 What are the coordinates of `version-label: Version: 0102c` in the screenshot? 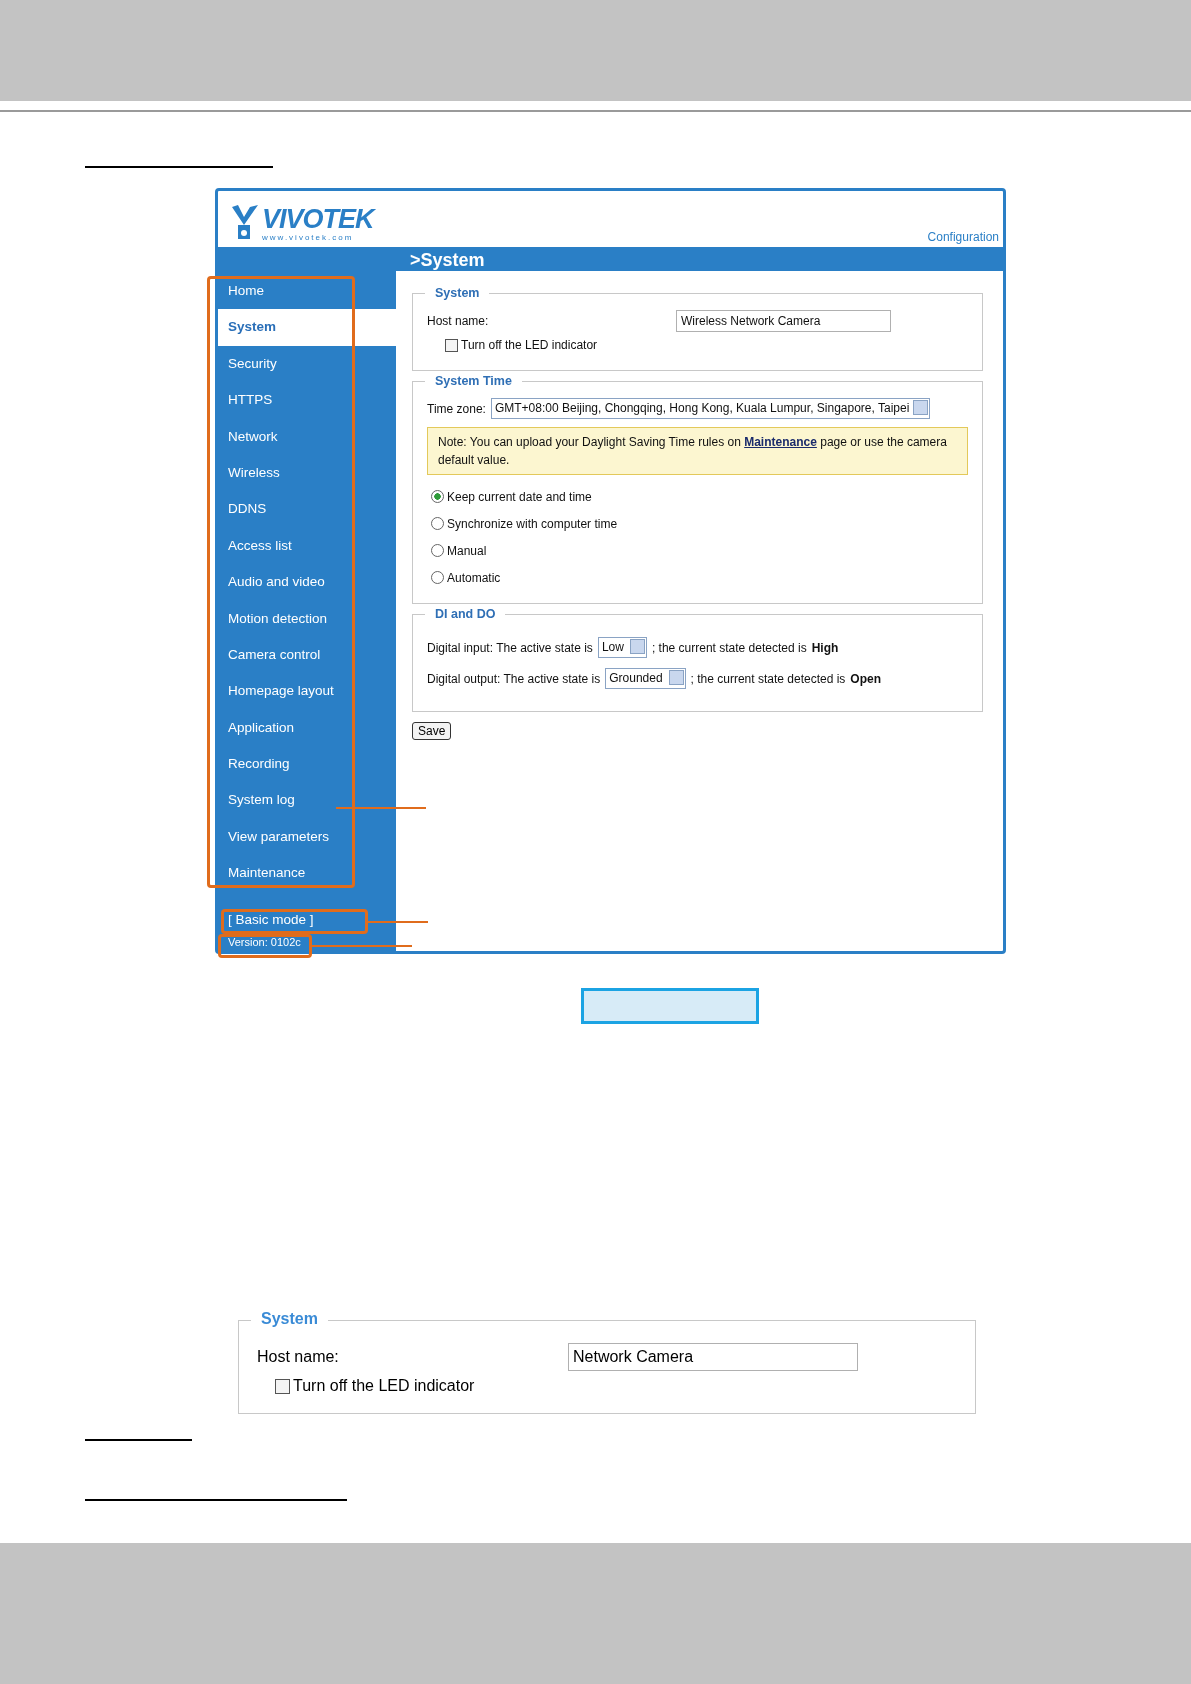 It's located at (264, 942).